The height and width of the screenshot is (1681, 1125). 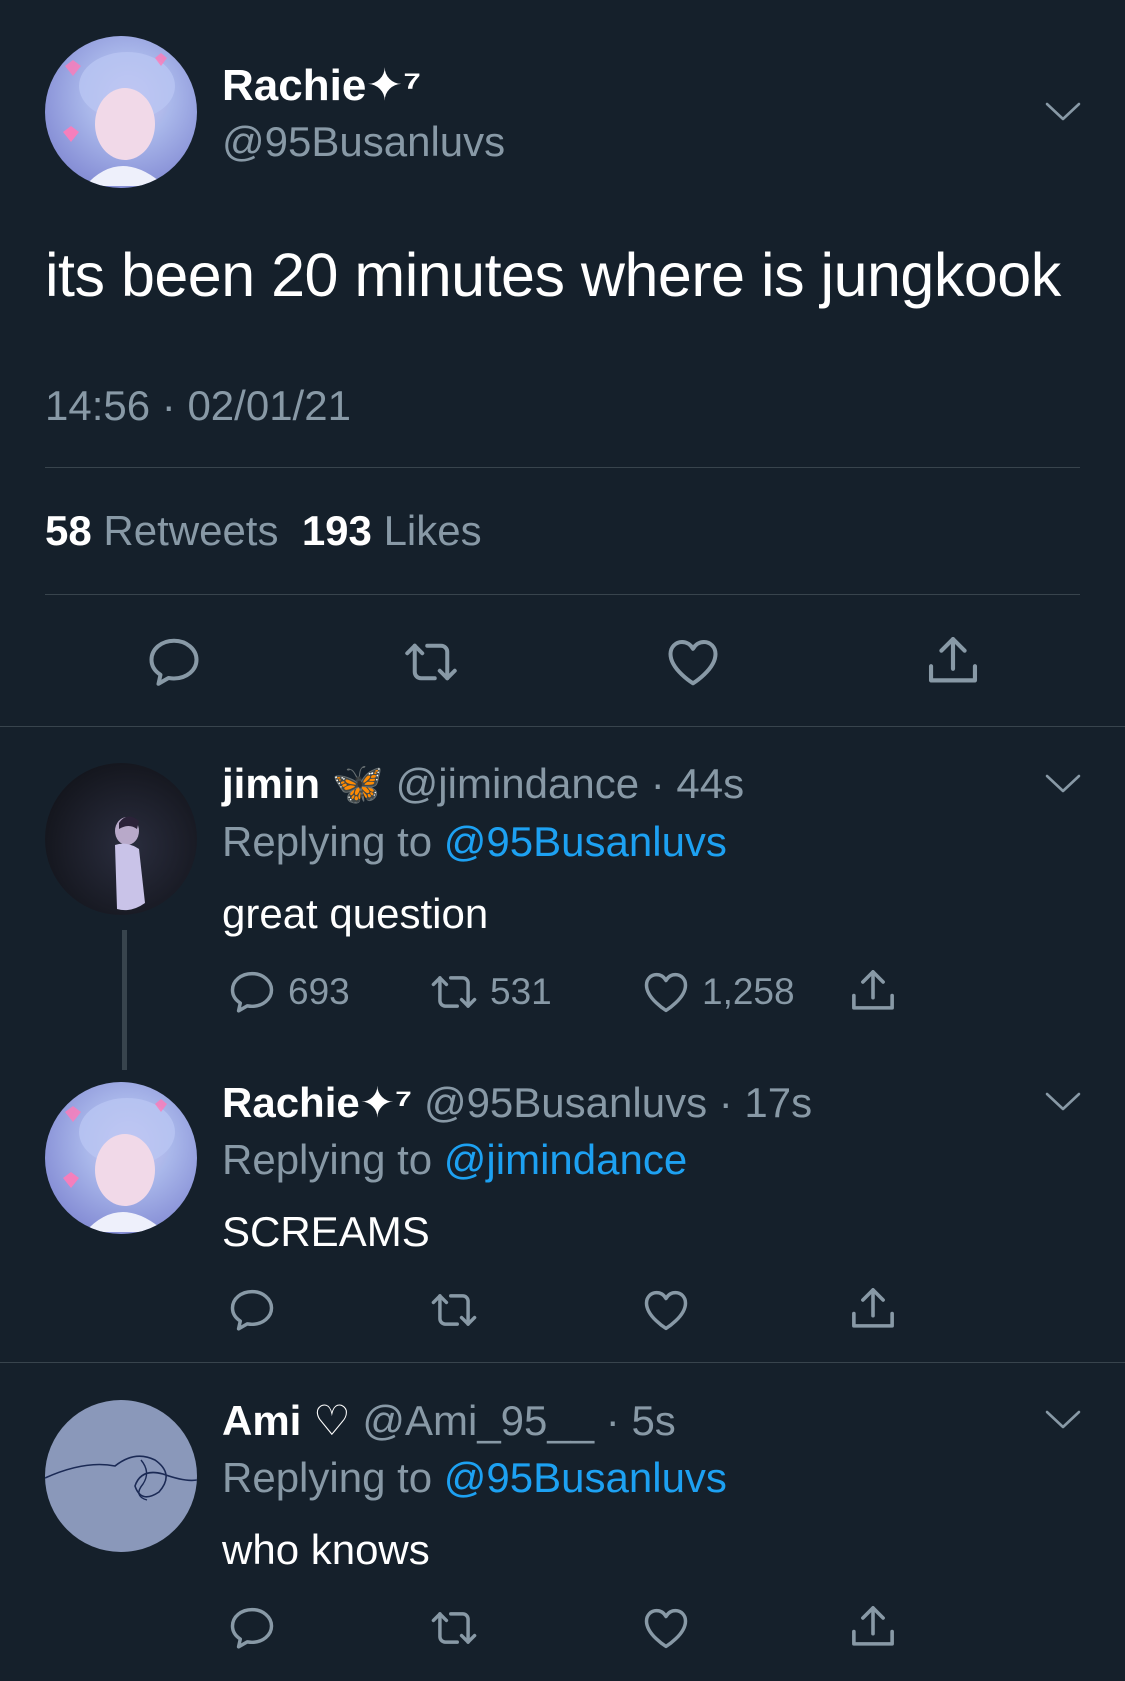 I want to click on retweet-button: 531, so click(x=490, y=992).